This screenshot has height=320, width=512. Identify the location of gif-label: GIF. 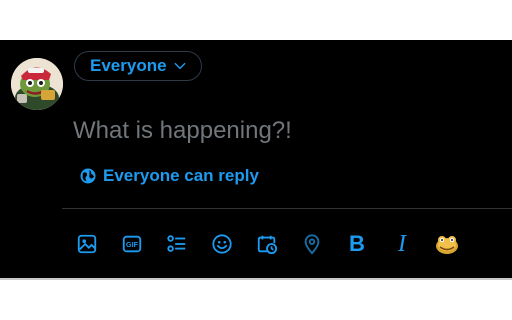
(132, 244).